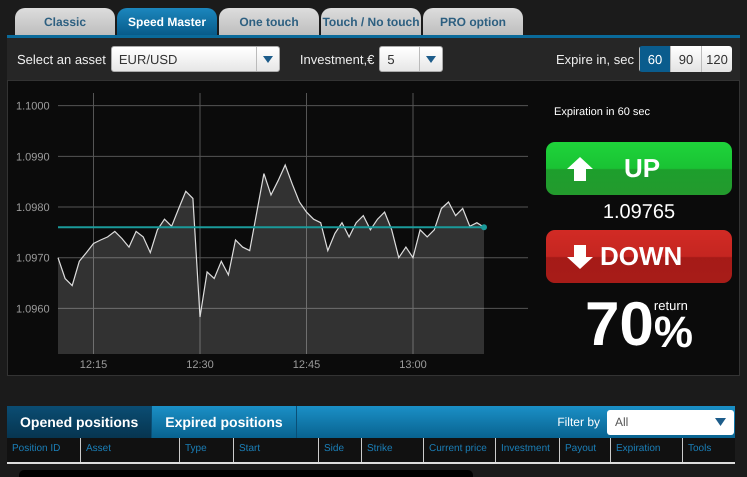 This screenshot has height=477, width=747. Describe the element at coordinates (33, 157) in the screenshot. I see `axis-label: 1.0990` at that location.